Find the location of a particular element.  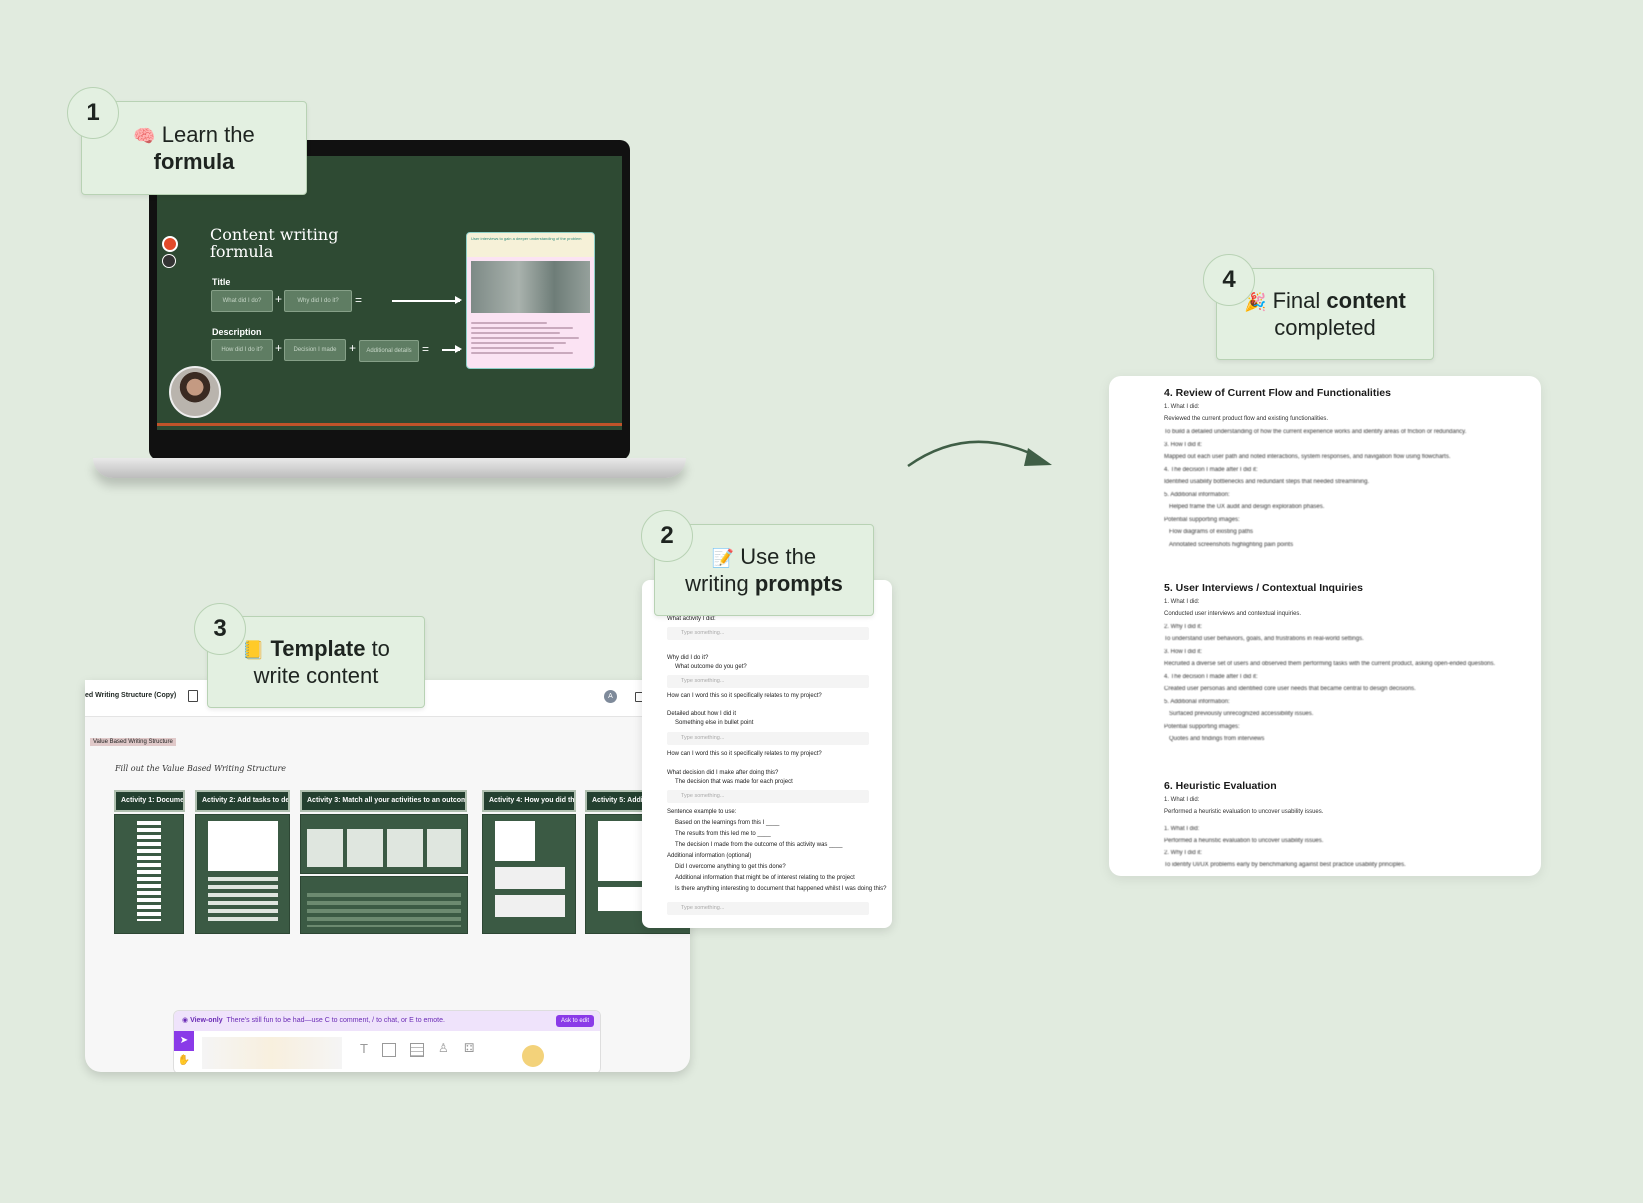

memo-icon: 📝 is located at coordinates (723, 558).